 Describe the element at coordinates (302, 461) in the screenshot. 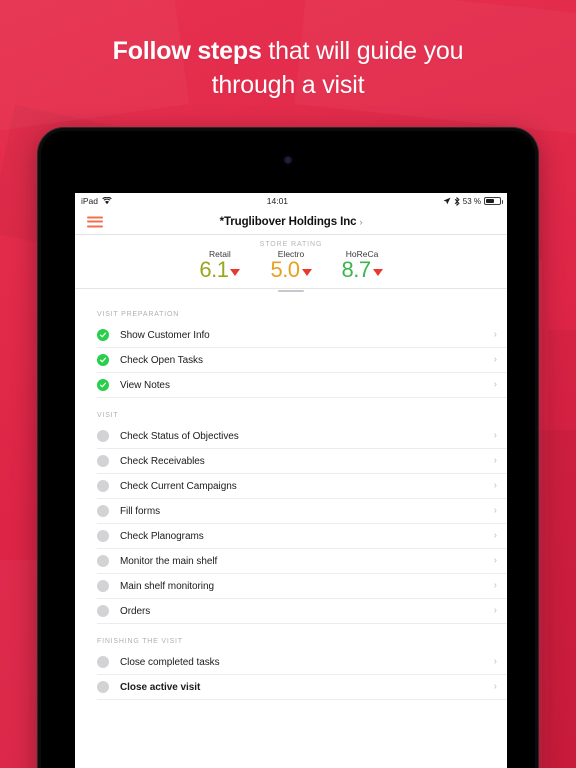

I see `list-item: Check Receivables ›` at that location.